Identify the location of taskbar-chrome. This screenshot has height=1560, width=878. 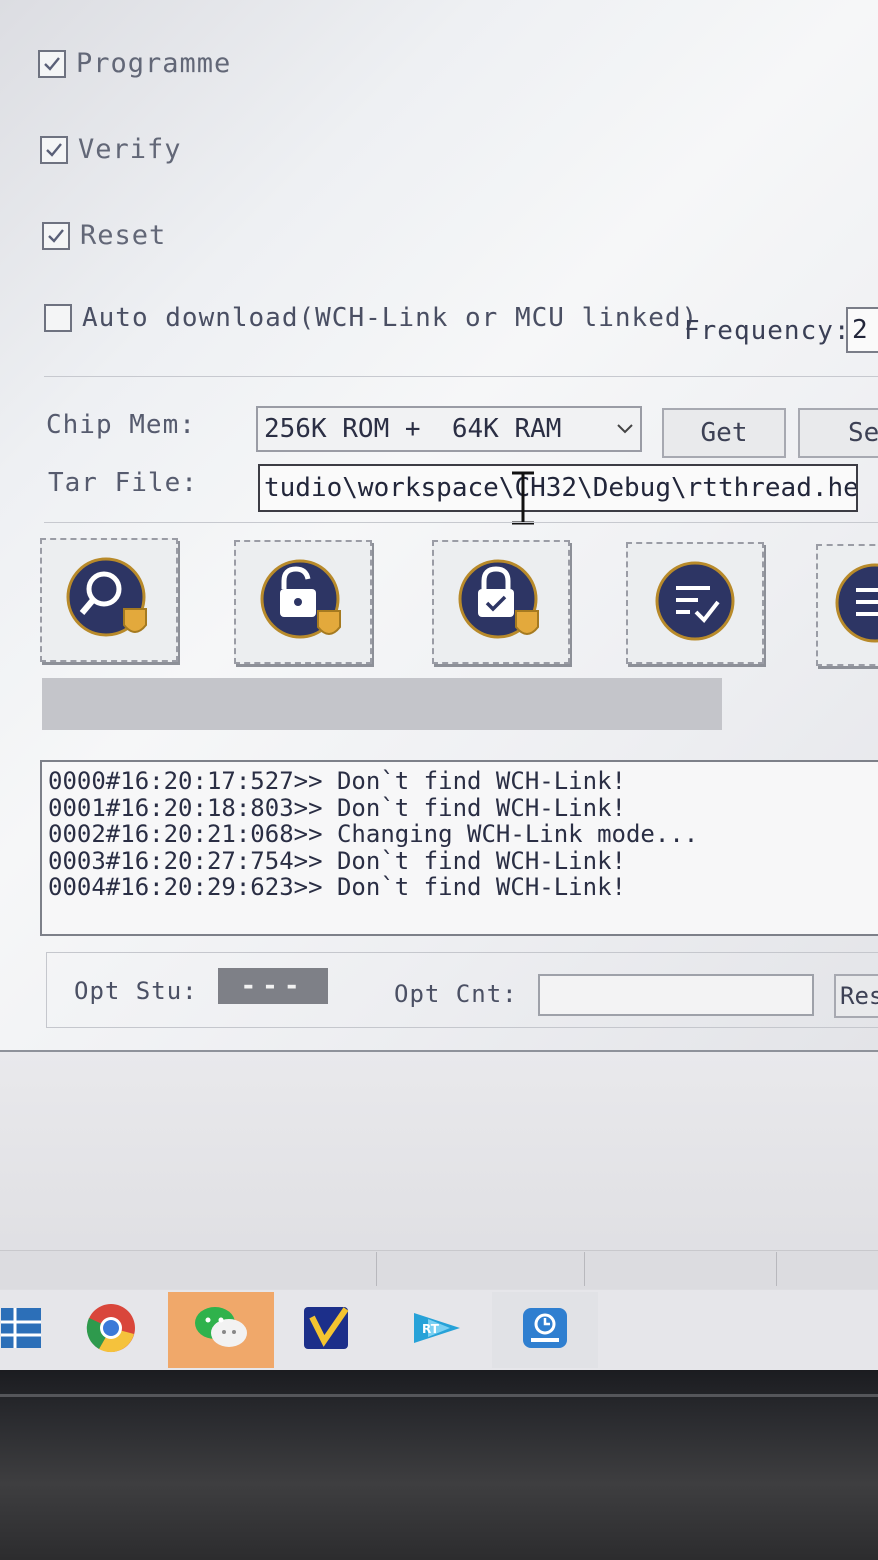
(111, 1330).